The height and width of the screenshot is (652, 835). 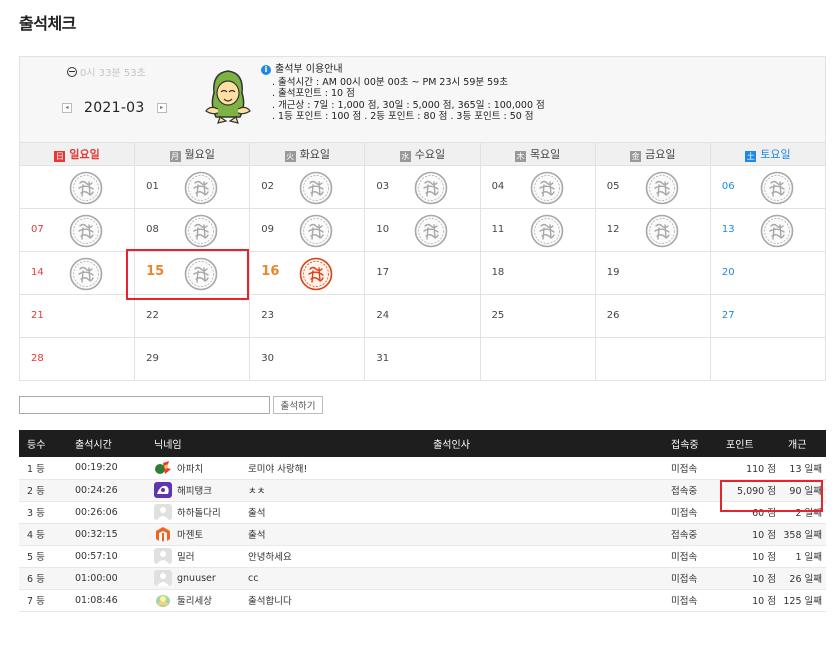 I want to click on default-avatar-icon, so click(x=163, y=556).